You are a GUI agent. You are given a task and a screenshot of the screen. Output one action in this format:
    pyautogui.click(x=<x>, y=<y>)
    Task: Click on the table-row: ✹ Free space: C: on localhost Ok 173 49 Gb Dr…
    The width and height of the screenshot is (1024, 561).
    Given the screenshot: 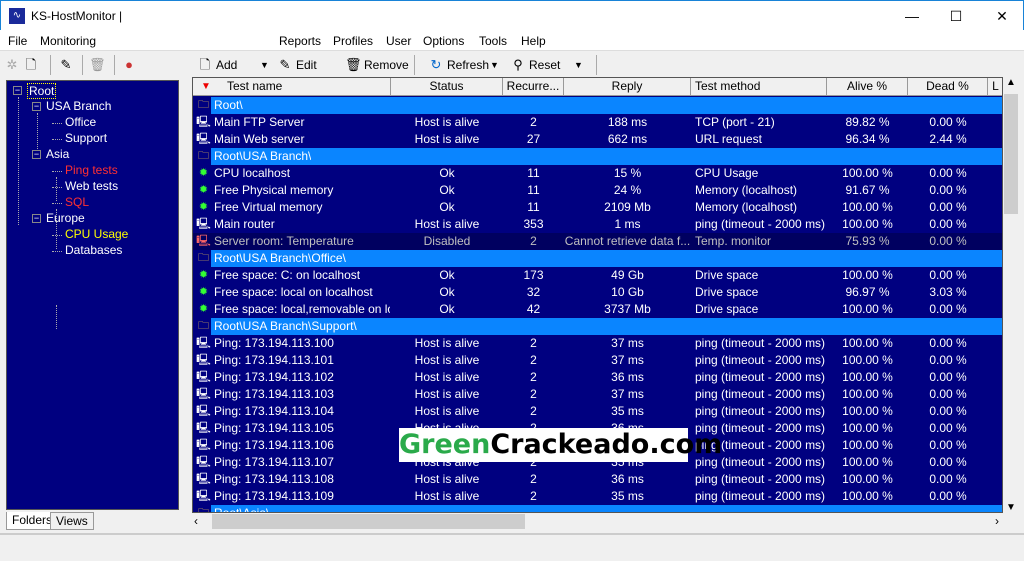 What is the action you would take?
    pyautogui.click(x=597, y=275)
    